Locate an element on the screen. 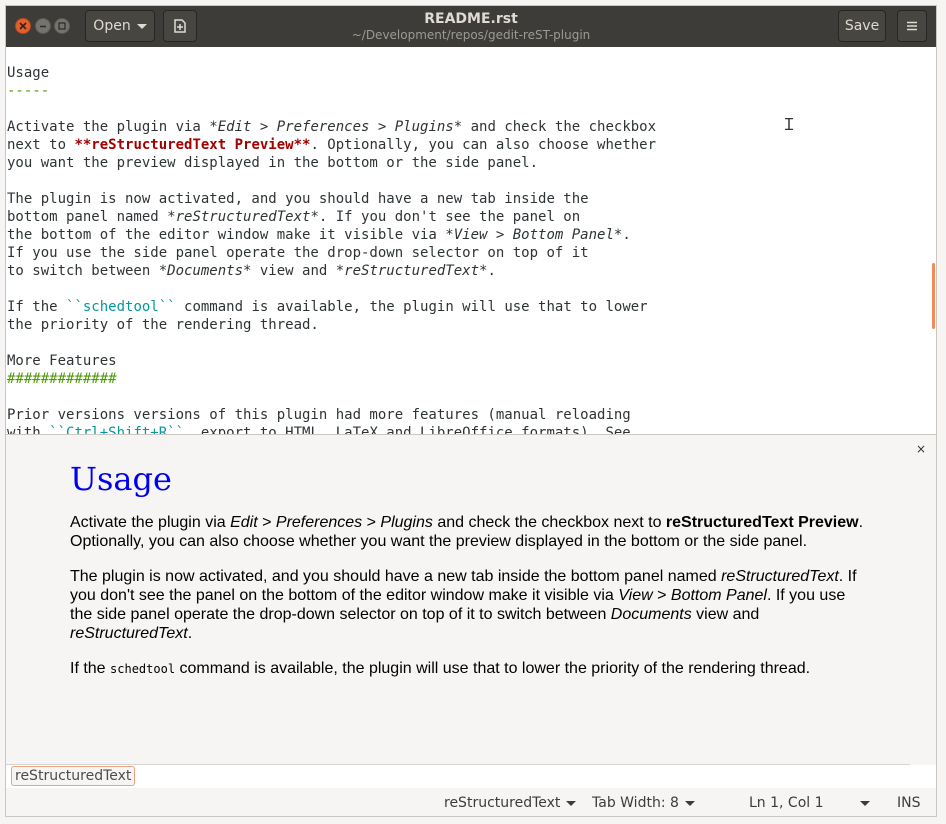 Image resolution: width=946 pixels, height=824 pixels. window-maximize-button is located at coordinates (62, 26).